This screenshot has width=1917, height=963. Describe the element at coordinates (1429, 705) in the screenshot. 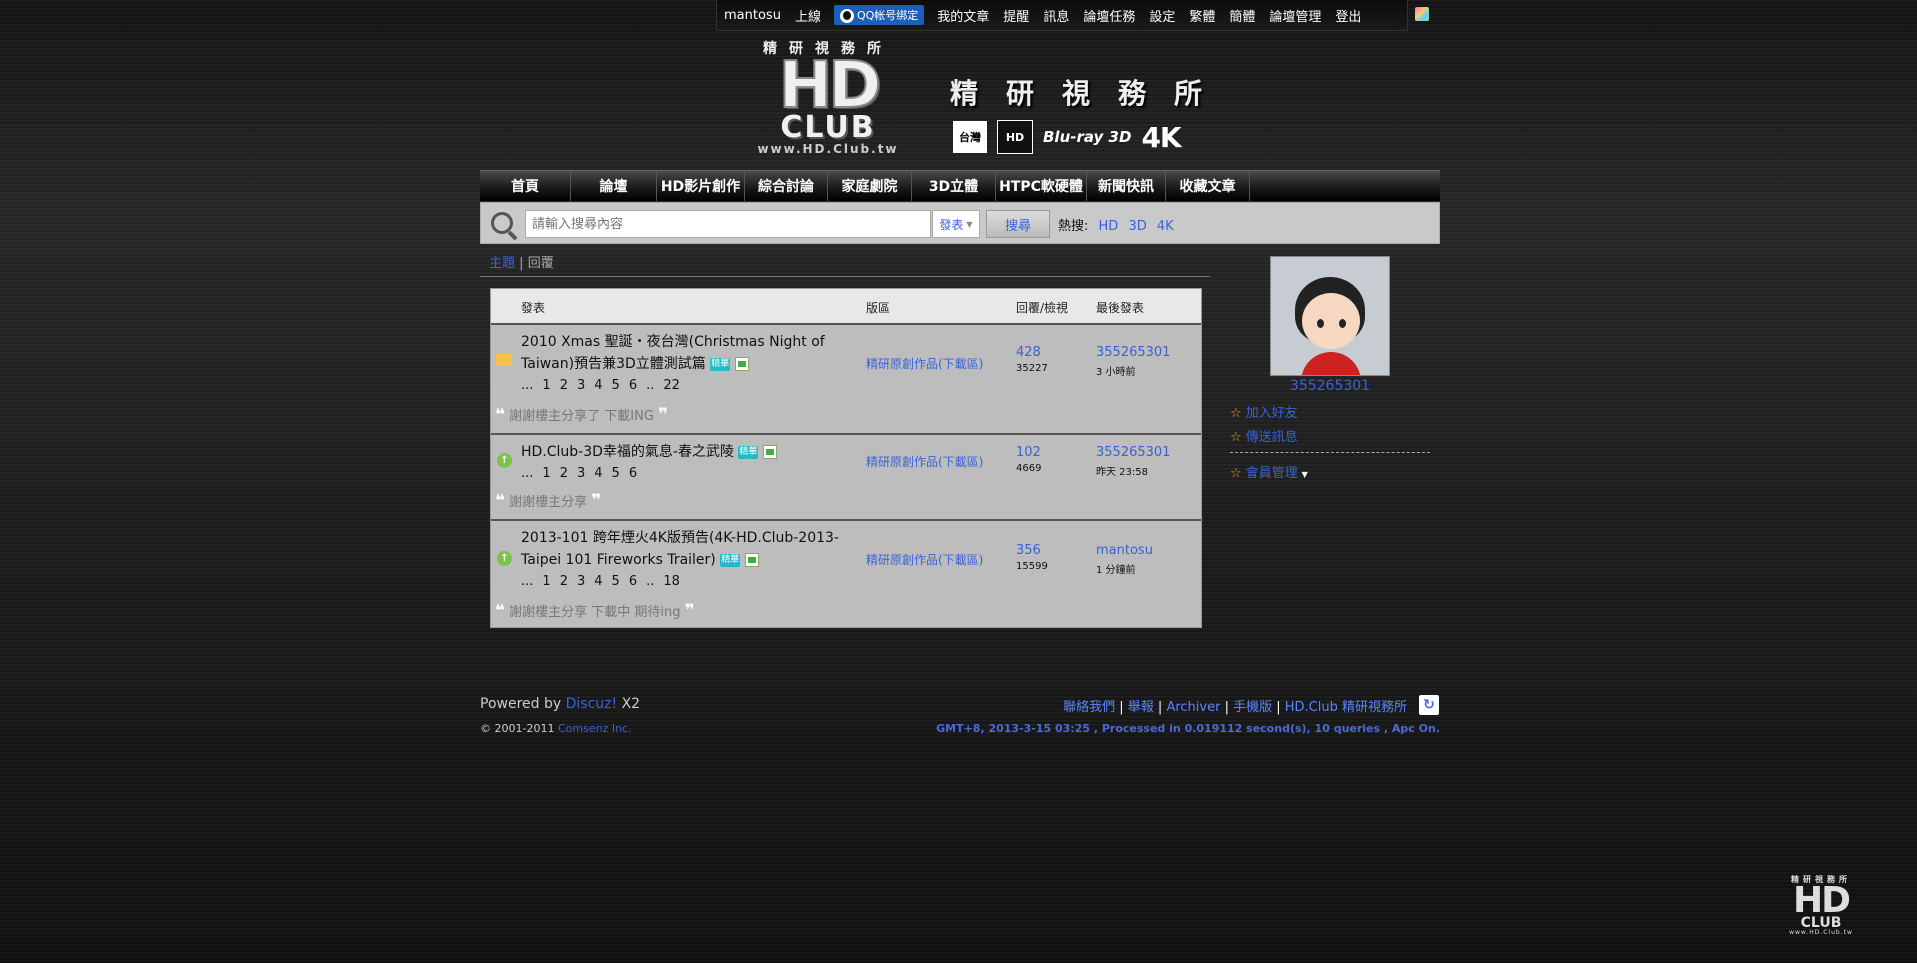

I see `refresh-icon: ↻` at that location.